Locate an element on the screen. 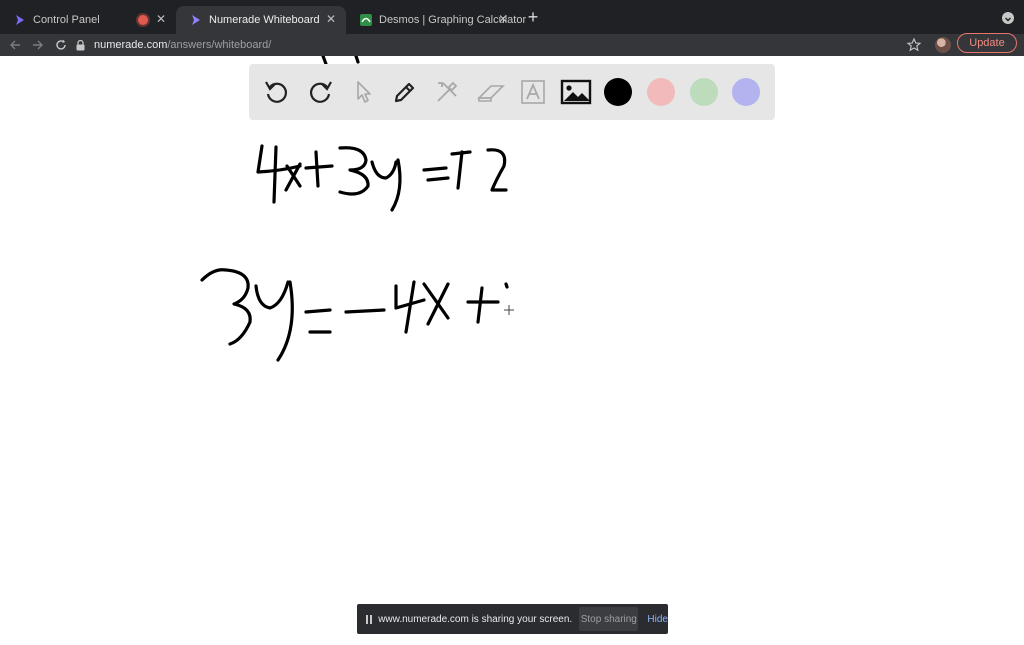 The image size is (1024, 645). eraser-icon is located at coordinates (491, 93).